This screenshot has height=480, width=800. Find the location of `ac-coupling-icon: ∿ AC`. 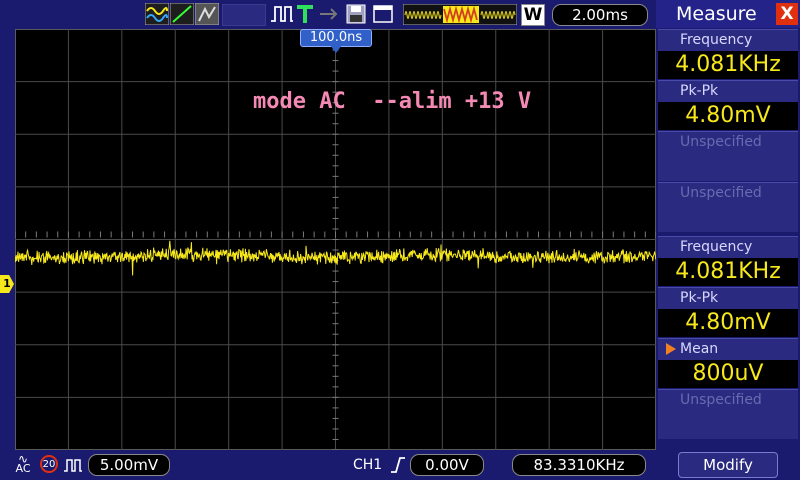

ac-coupling-icon: ∿ AC is located at coordinates (23, 464).